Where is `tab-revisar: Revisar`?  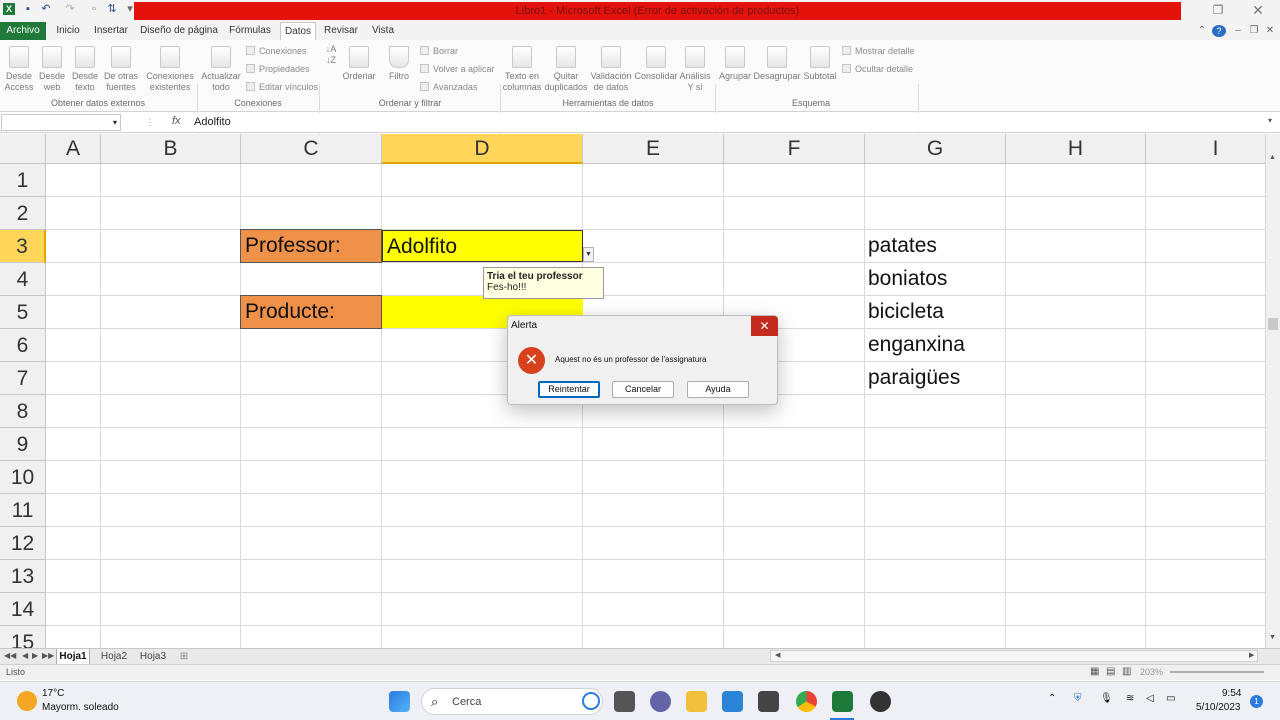
tab-revisar: Revisar is located at coordinates (341, 31).